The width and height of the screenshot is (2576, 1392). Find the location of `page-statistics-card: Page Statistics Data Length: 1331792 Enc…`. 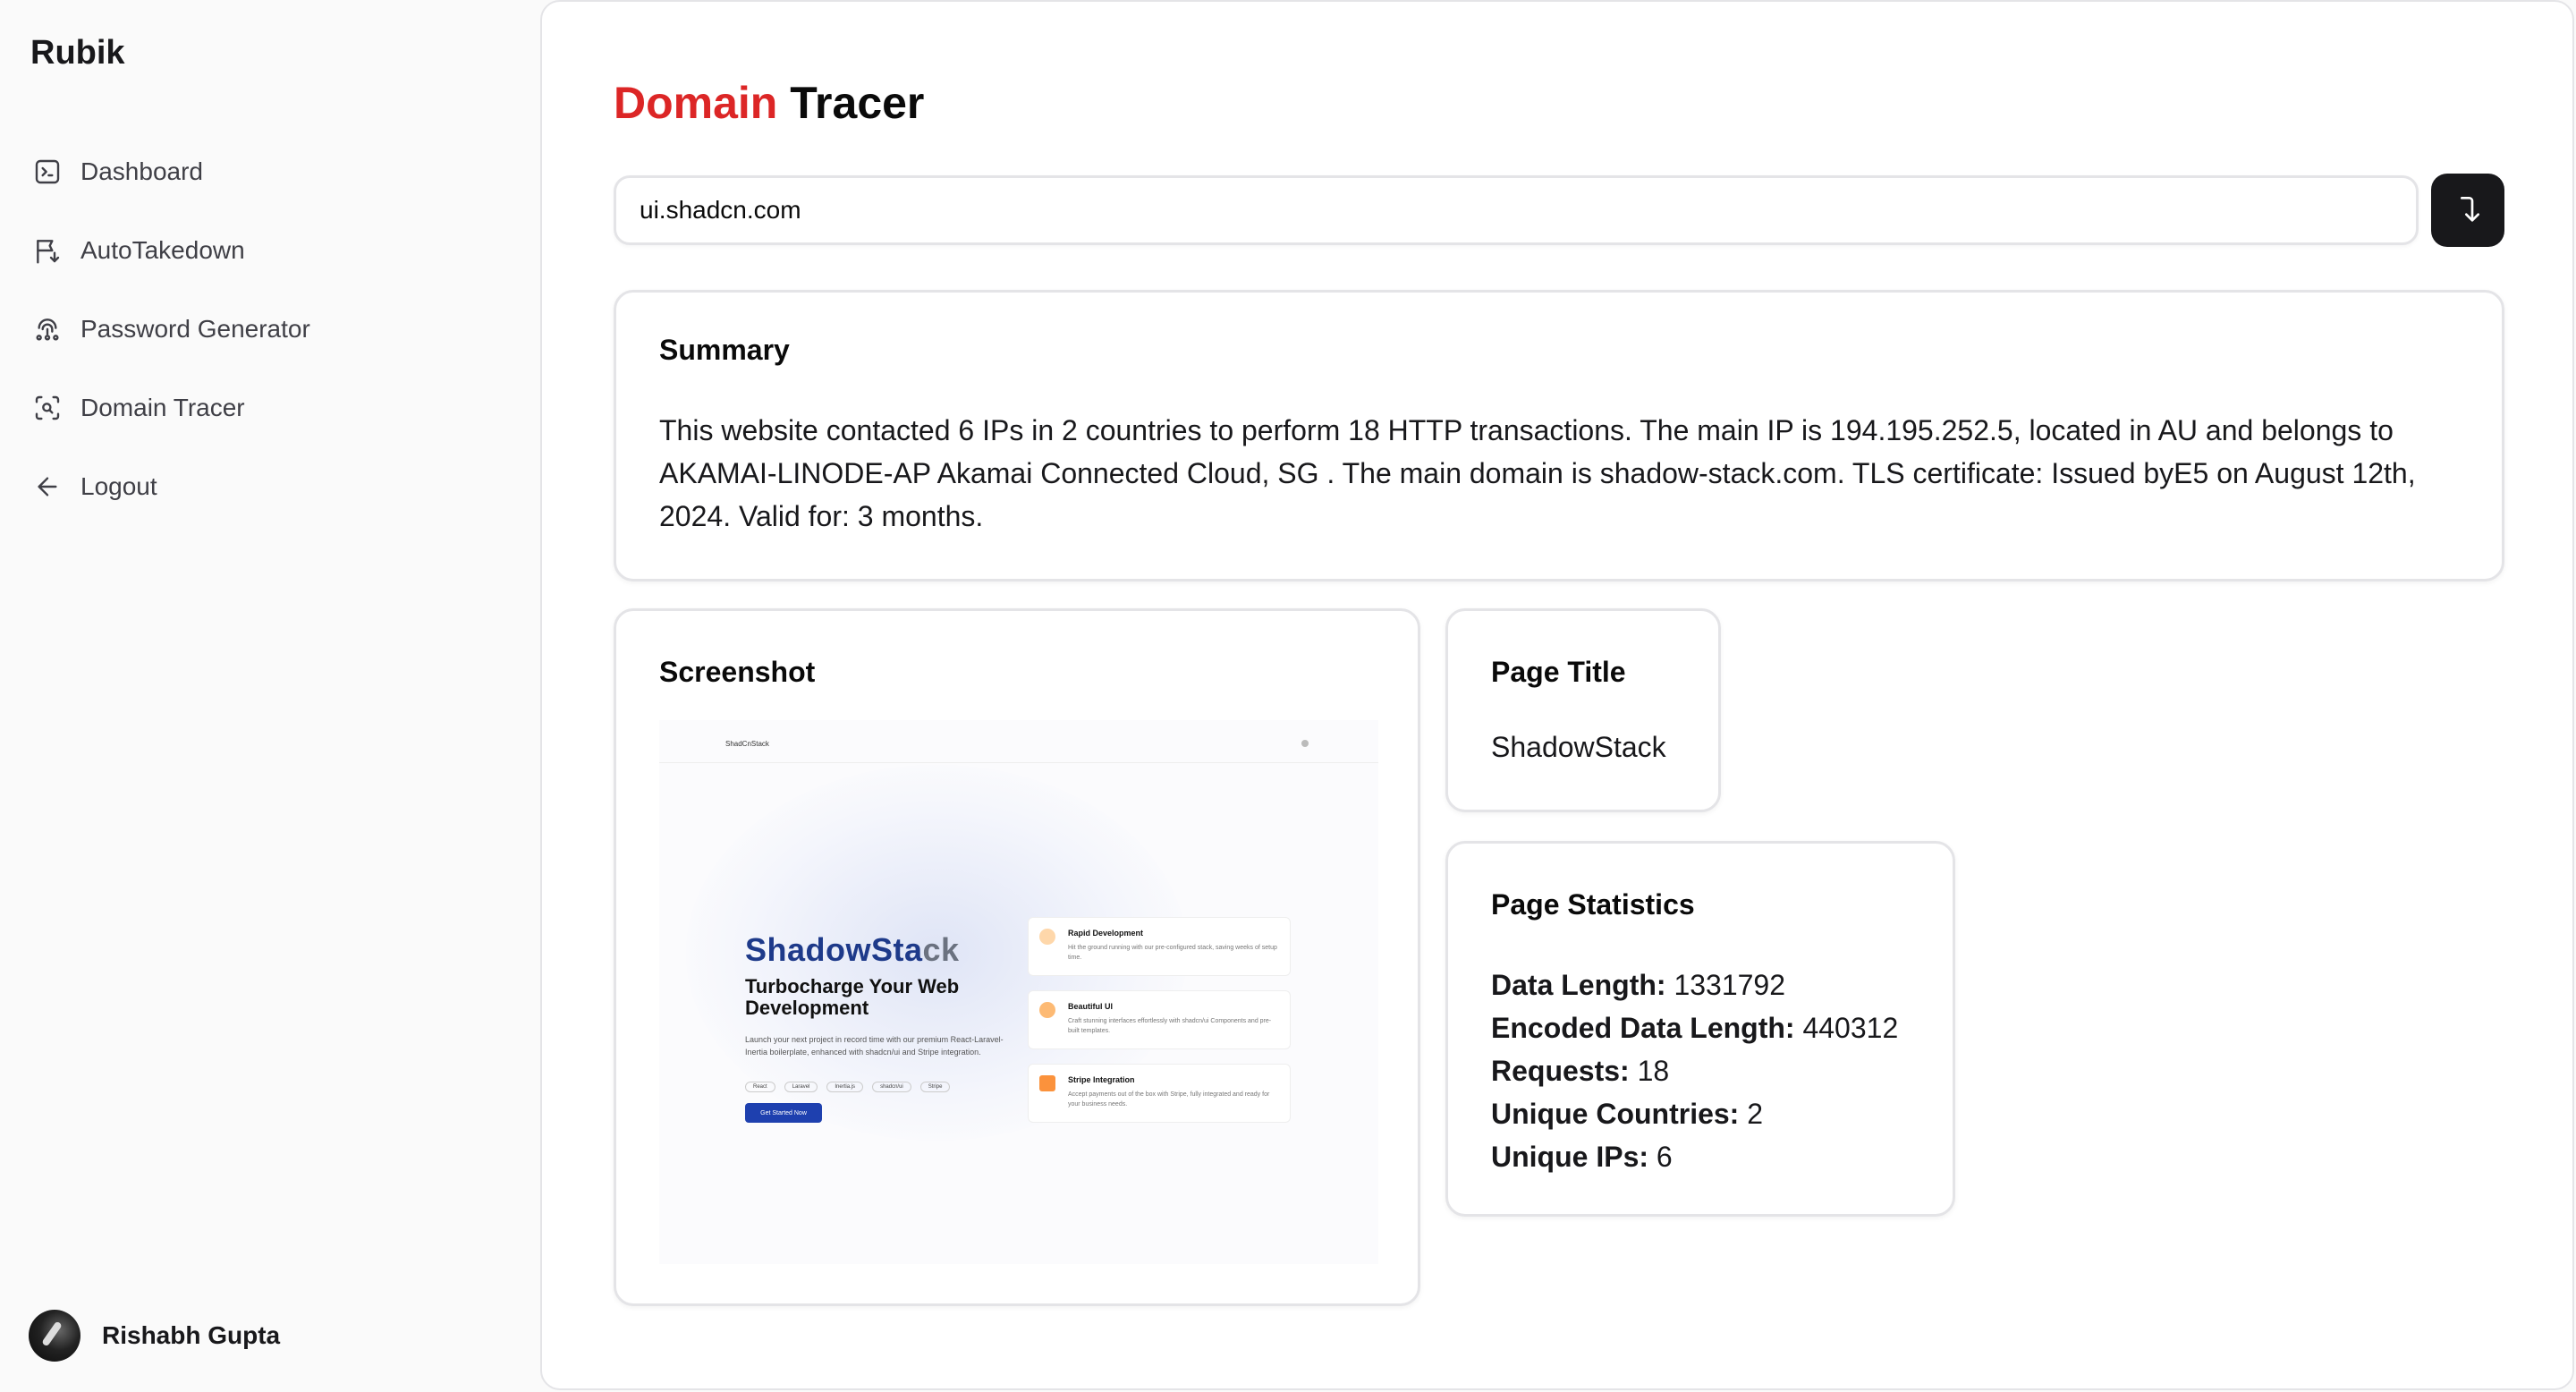

page-statistics-card: Page Statistics Data Length: 1331792 Enc… is located at coordinates (1700, 1029).